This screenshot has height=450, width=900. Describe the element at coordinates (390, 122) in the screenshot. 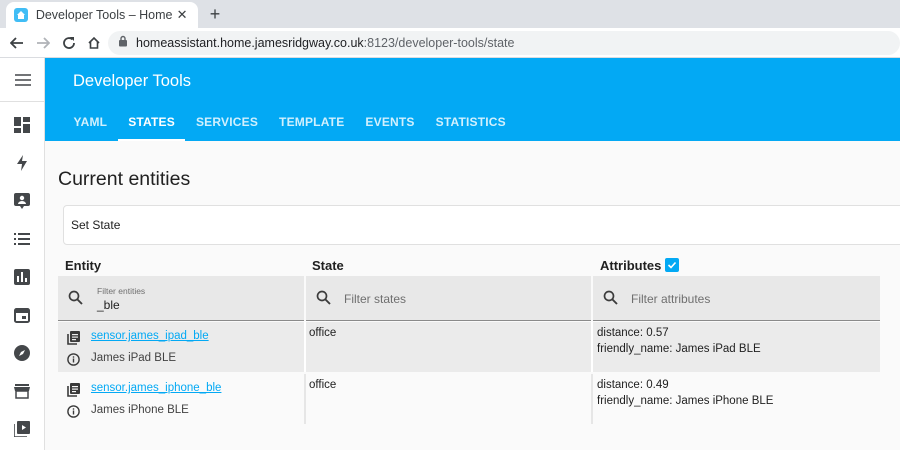

I see `tab-events: EVENTS` at that location.